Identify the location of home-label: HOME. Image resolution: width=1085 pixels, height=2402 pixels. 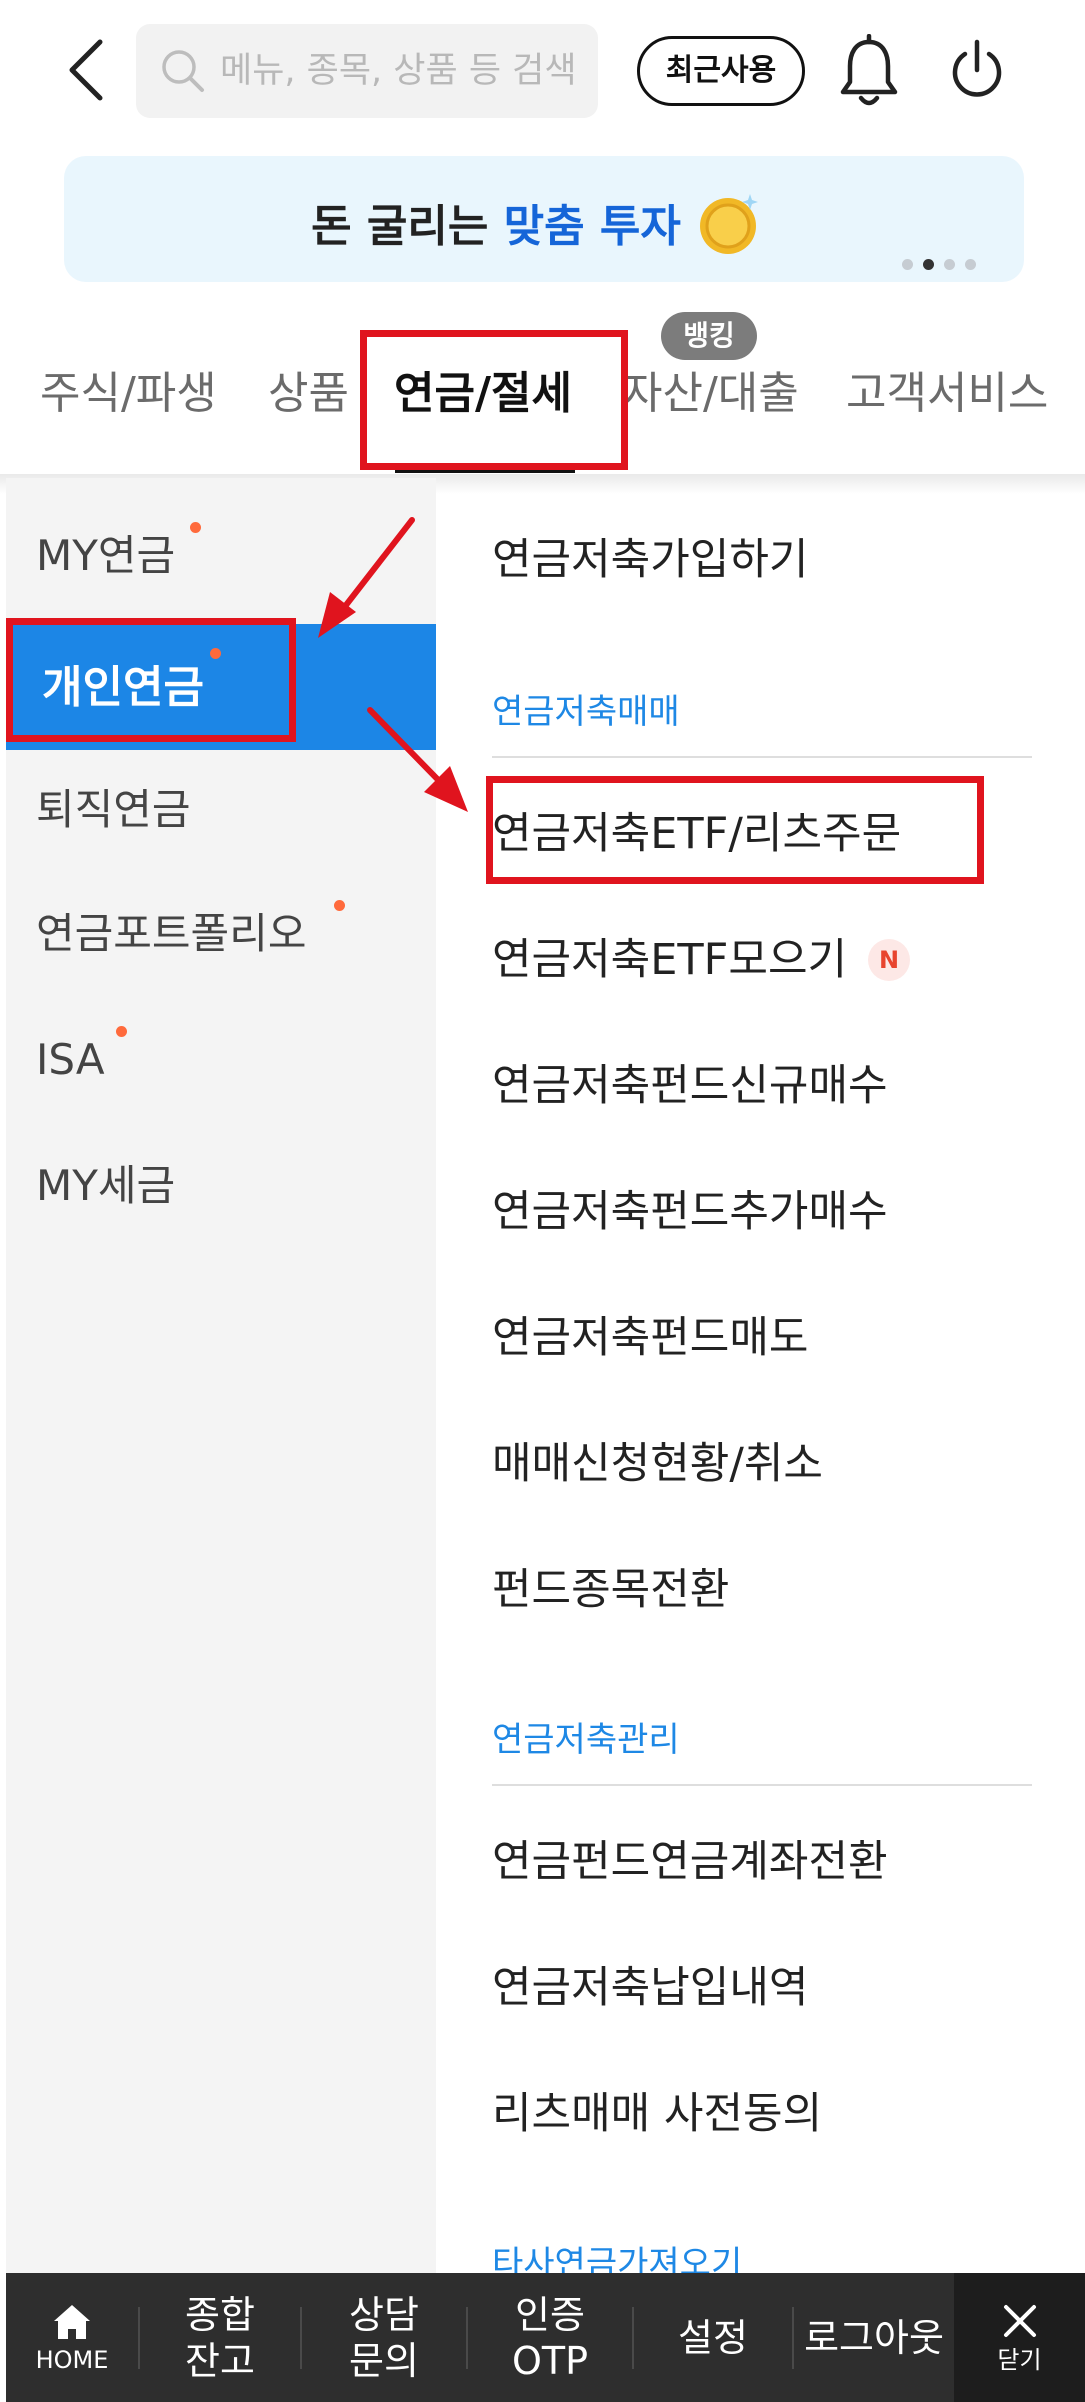
(72, 2359).